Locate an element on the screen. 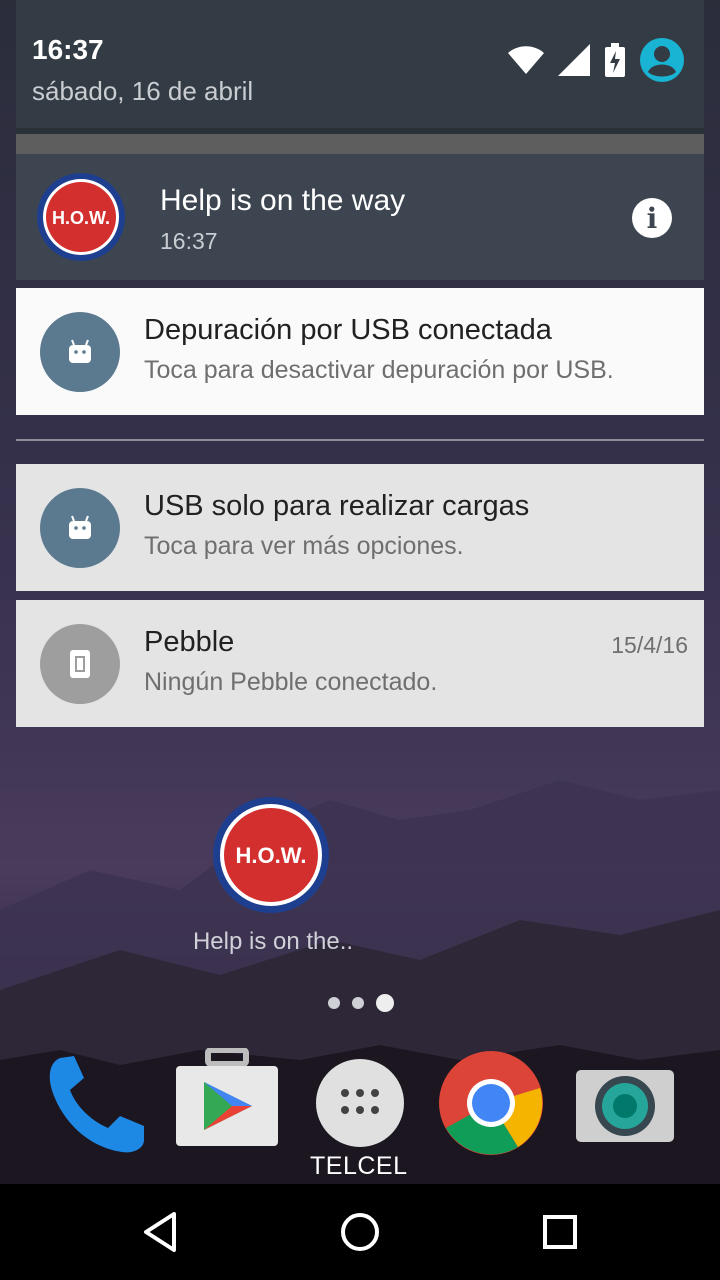 The image size is (720, 1280). home-icon is located at coordinates (360, 1232).